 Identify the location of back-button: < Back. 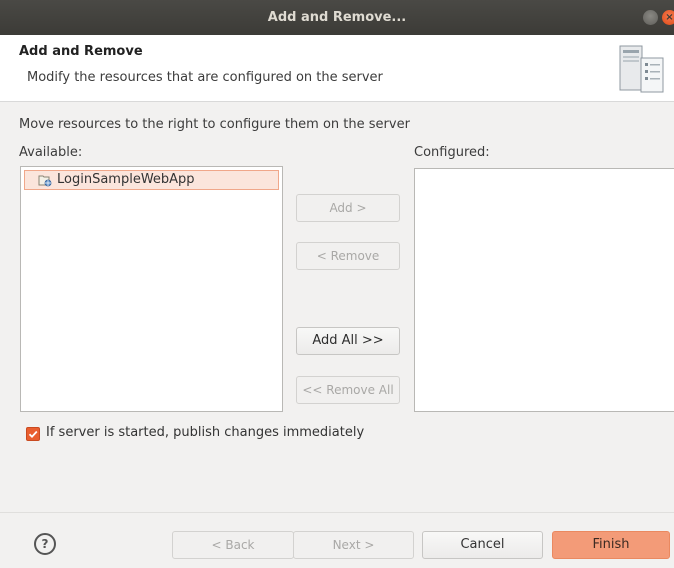
(233, 545).